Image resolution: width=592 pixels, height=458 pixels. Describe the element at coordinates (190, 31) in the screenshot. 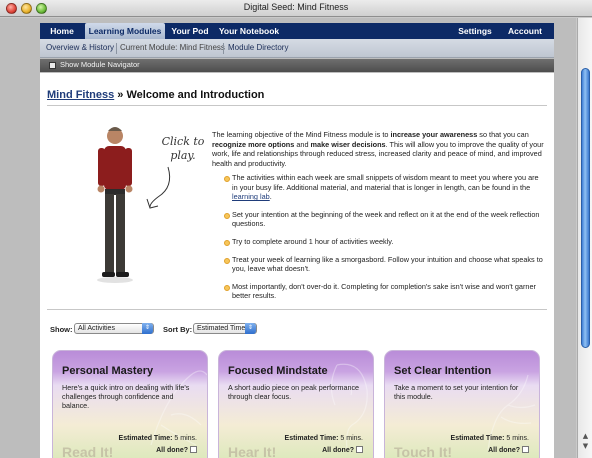

I see `tab-your-pod: Your Pod` at that location.